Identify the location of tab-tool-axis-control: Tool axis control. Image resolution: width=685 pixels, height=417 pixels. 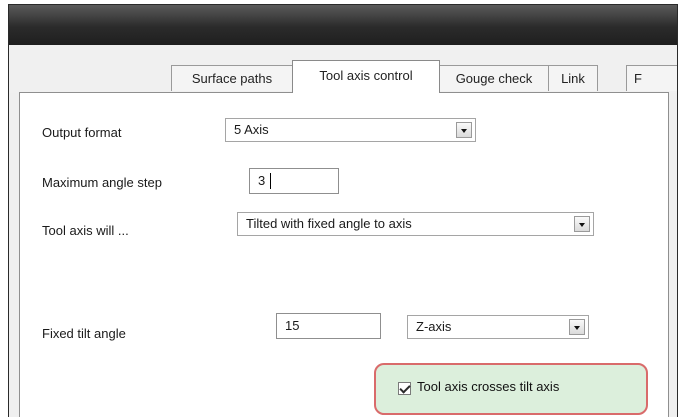
(366, 76).